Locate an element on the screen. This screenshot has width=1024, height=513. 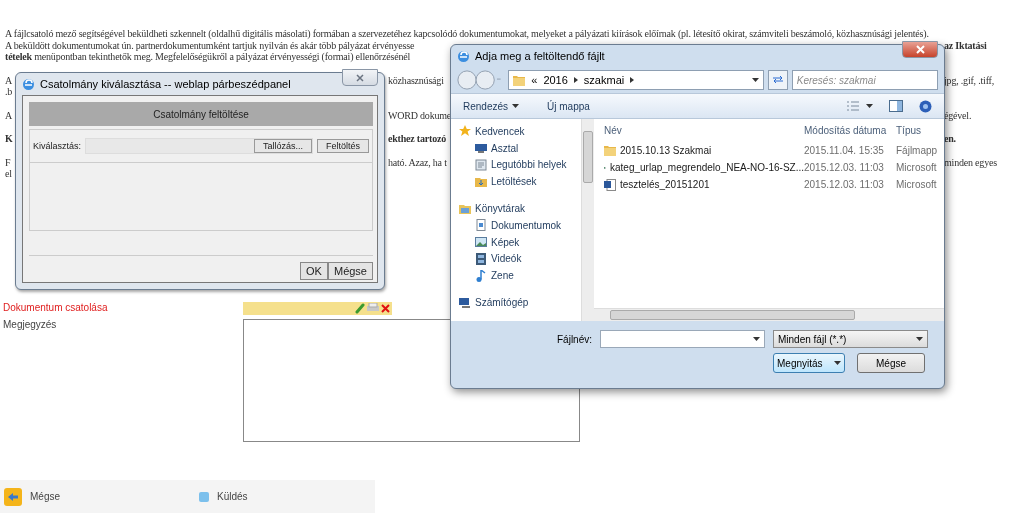
filename-label: Fájlnév: is located at coordinates (574, 339).